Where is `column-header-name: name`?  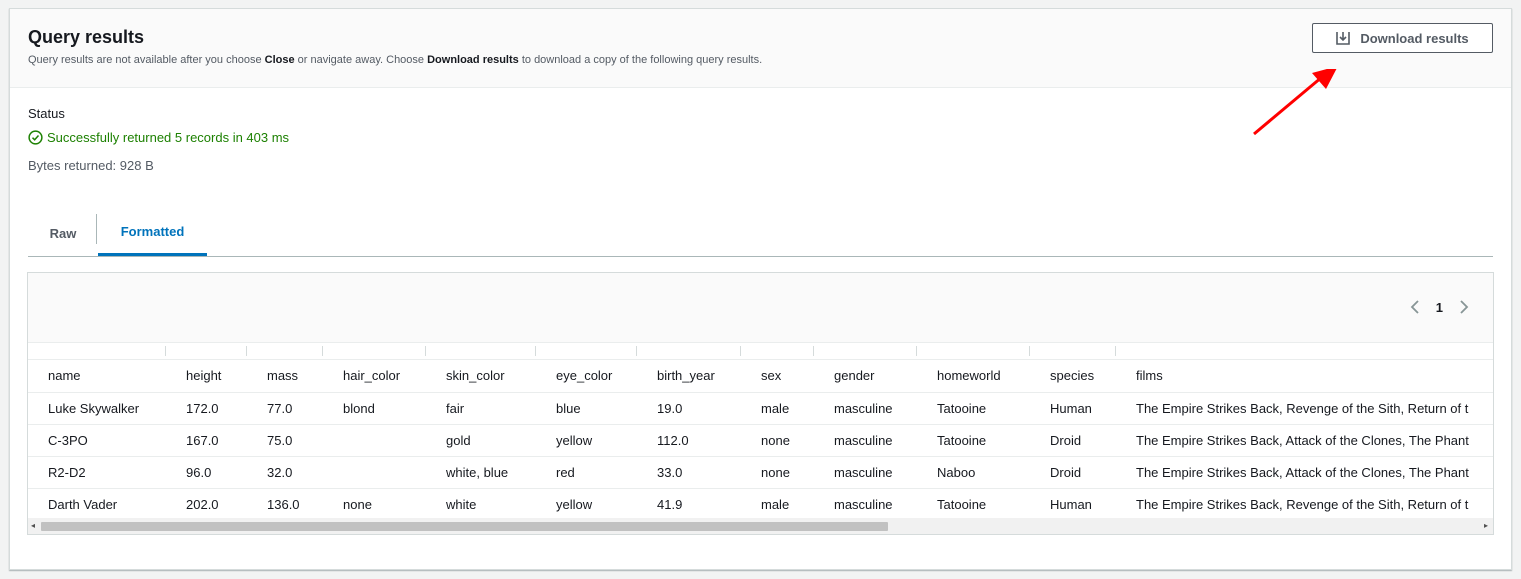
column-header-name: name is located at coordinates (97, 376).